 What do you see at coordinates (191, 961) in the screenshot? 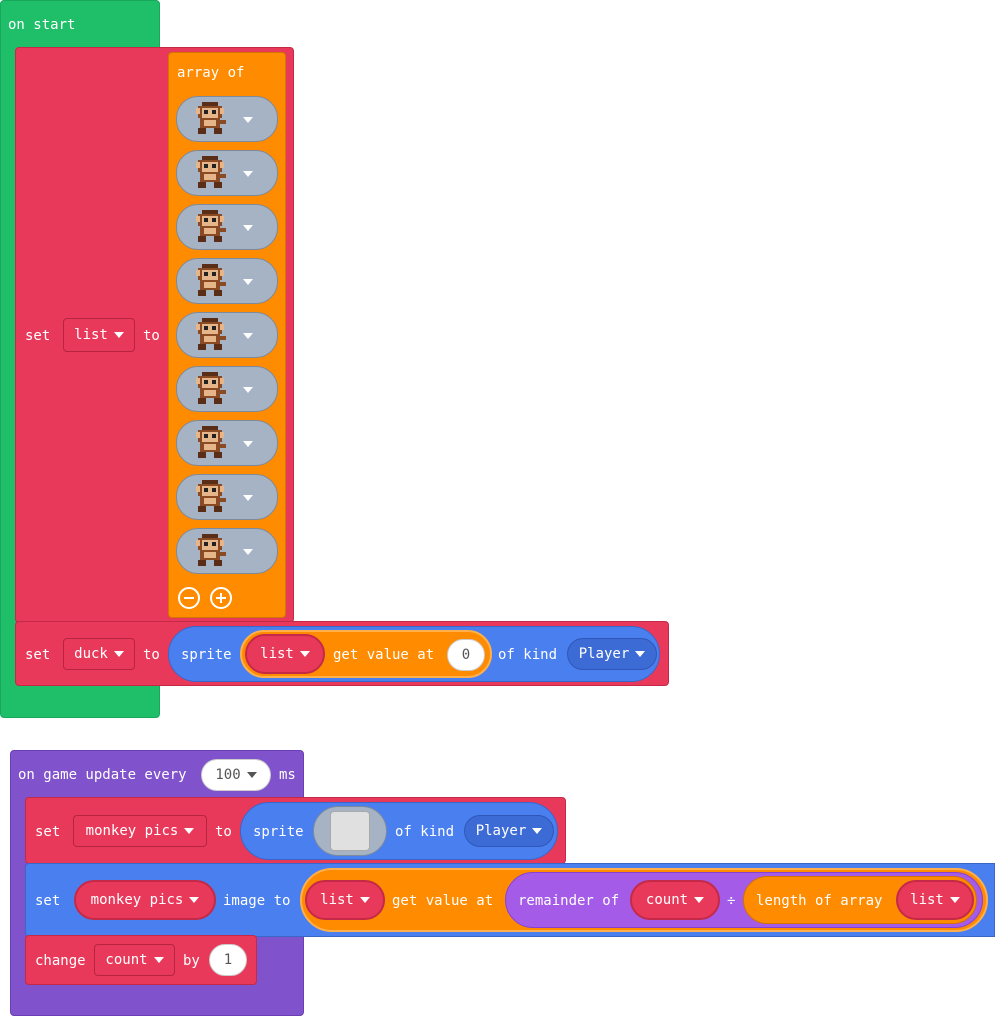
I see `by-label: by` at bounding box center [191, 961].